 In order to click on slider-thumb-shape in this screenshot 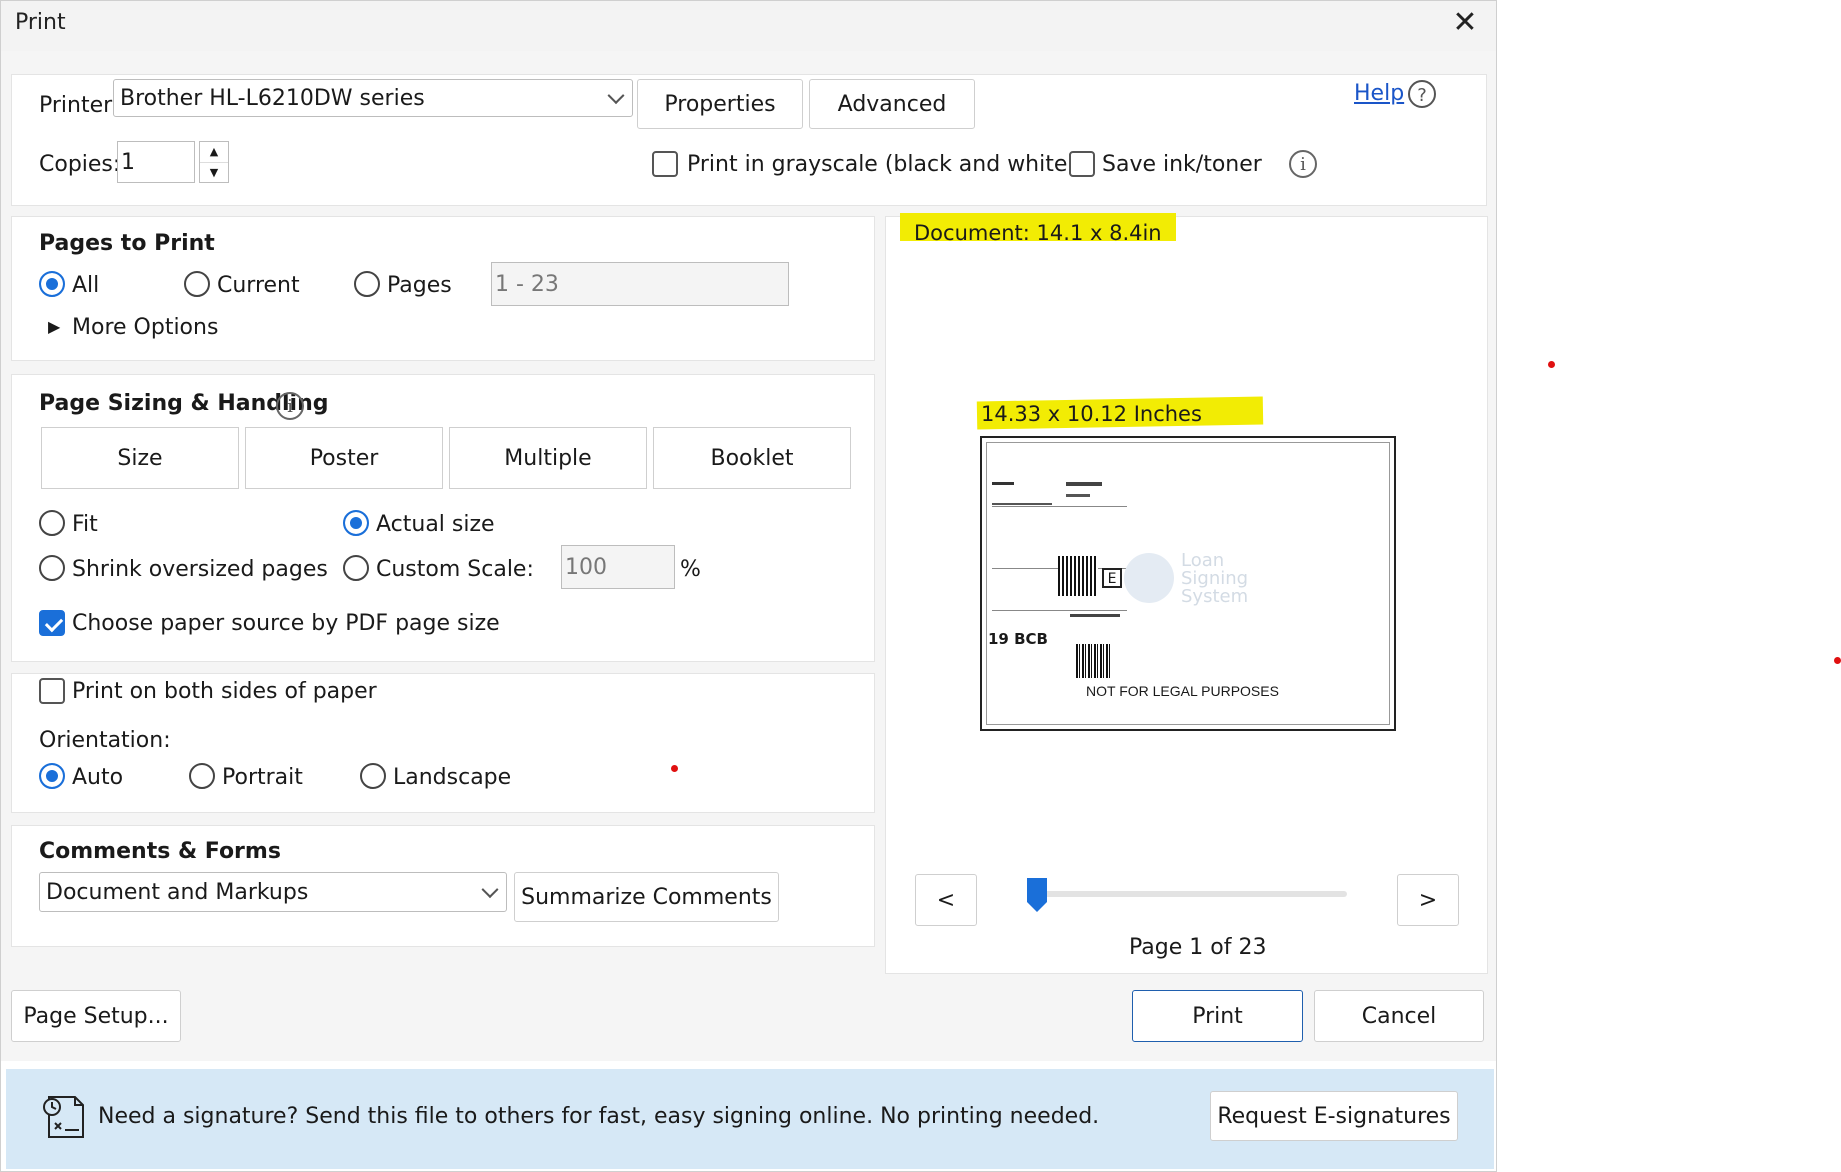, I will do `click(1037, 895)`.